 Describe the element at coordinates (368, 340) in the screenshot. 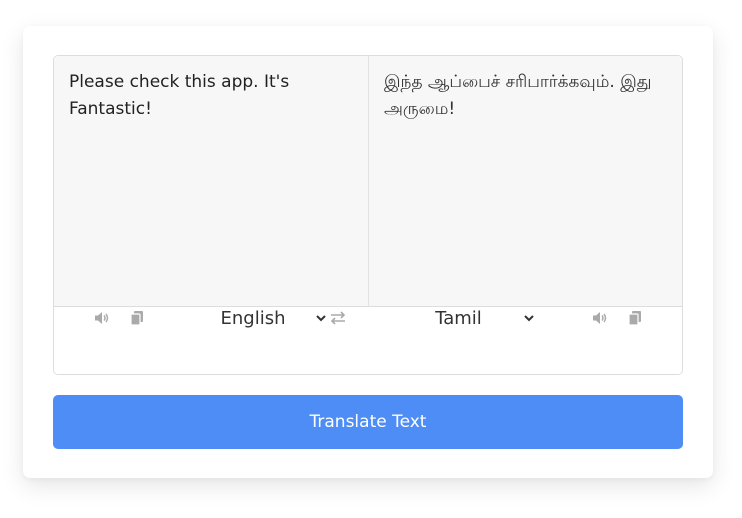

I see `controls-bar` at that location.